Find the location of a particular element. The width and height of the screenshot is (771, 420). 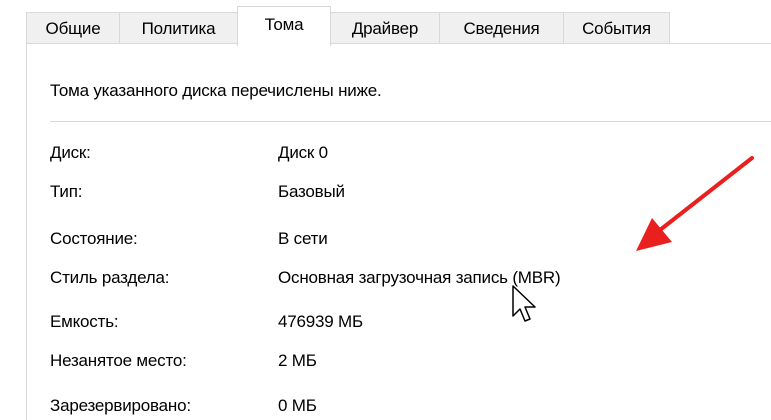

property-label: Диск: is located at coordinates (70, 152).